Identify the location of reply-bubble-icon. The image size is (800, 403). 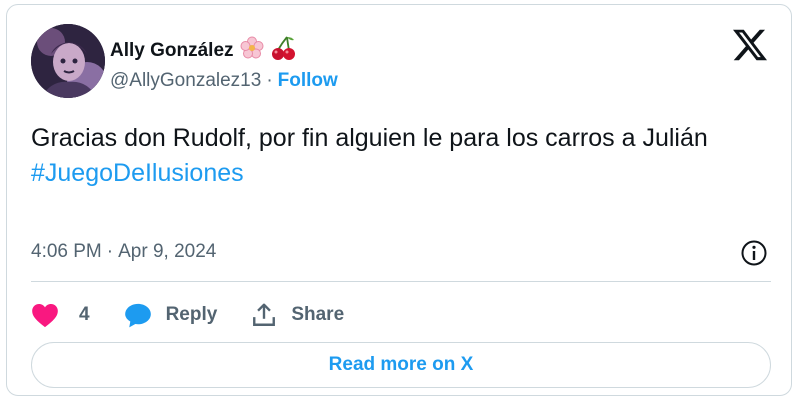
(137, 315).